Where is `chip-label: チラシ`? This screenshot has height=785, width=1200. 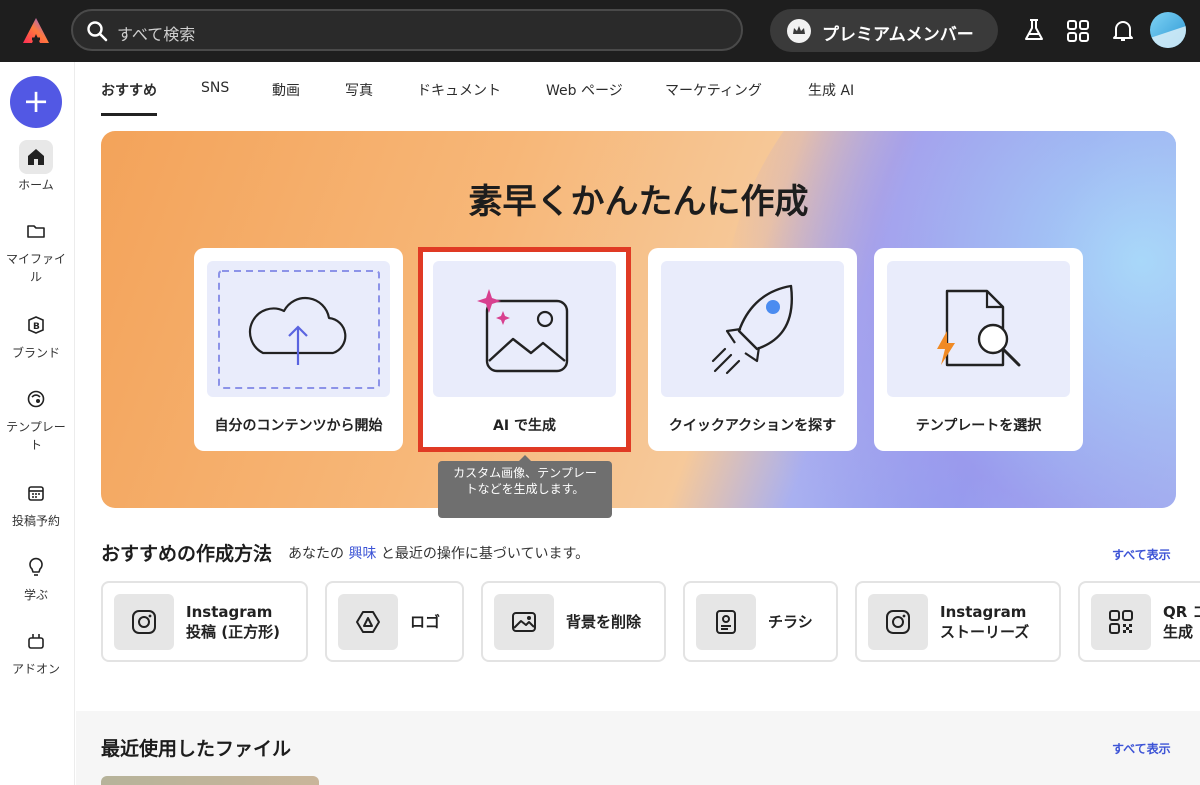
chip-label: チラシ is located at coordinates (790, 621).